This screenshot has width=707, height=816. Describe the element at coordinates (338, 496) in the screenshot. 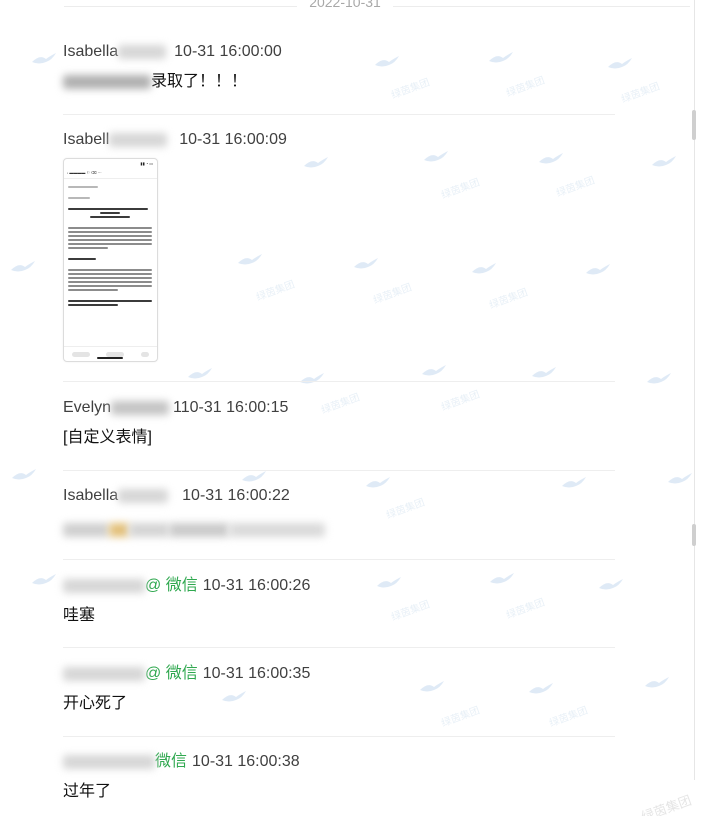

I see `message-meta: Isabella 10-31 16:00:22` at that location.